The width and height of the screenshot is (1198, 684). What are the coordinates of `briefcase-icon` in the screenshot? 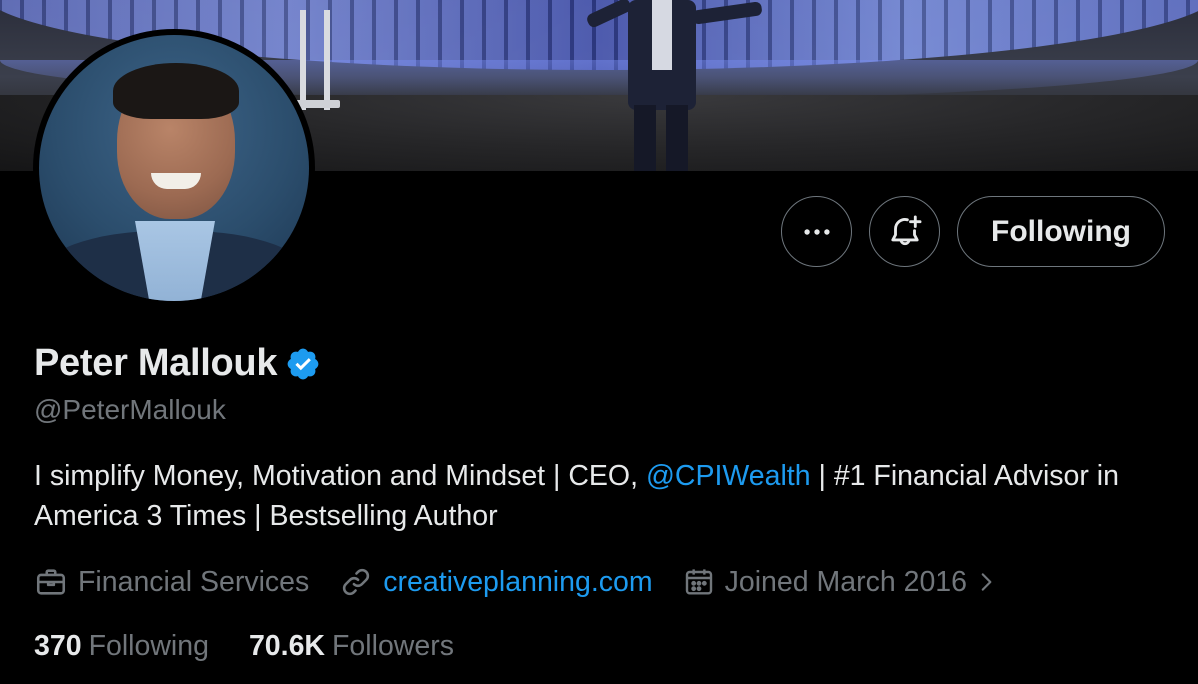 It's located at (51, 582).